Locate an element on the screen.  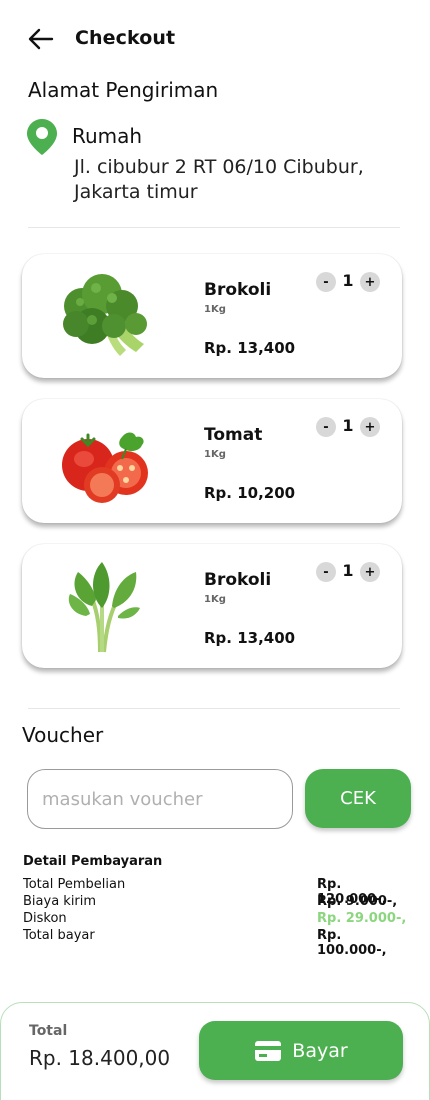
payment-row-label: Total Pembelian is located at coordinates (74, 884).